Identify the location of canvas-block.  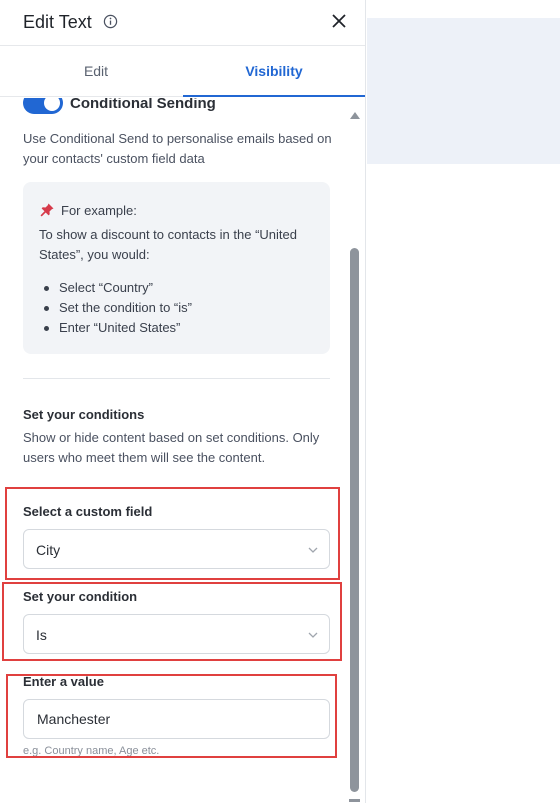
(463, 91).